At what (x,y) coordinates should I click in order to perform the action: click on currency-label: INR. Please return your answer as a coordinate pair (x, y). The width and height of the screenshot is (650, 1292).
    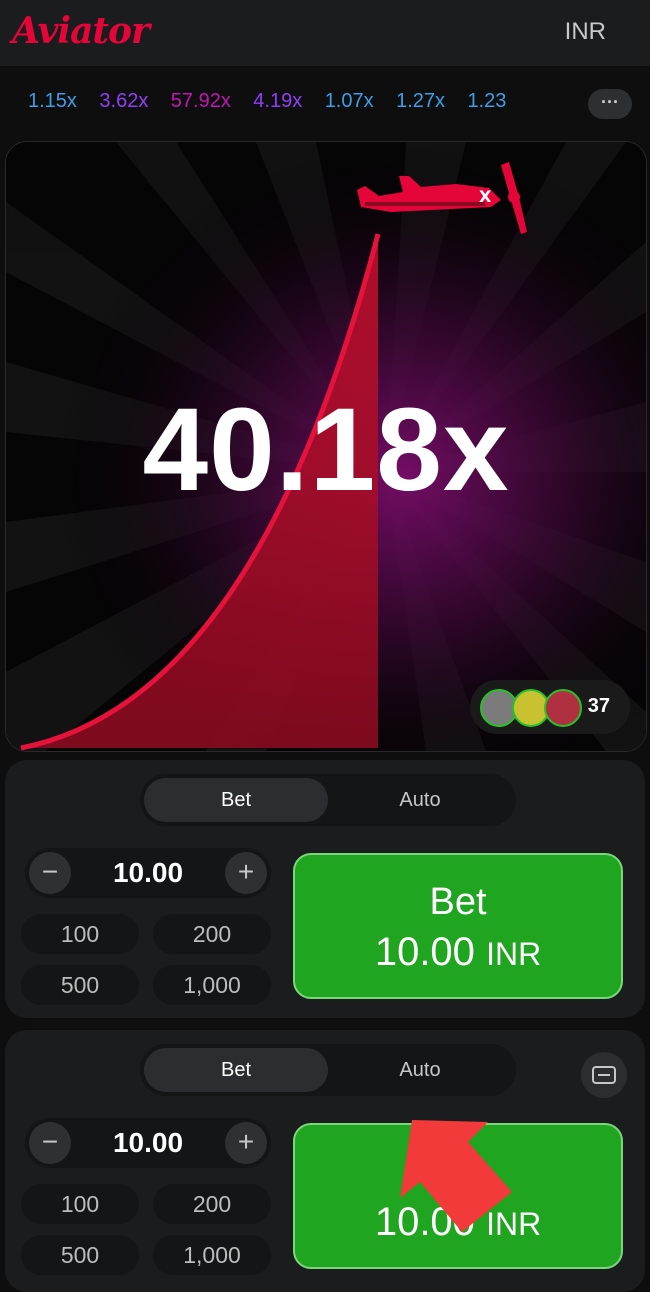
    Looking at the image, I should click on (585, 32).